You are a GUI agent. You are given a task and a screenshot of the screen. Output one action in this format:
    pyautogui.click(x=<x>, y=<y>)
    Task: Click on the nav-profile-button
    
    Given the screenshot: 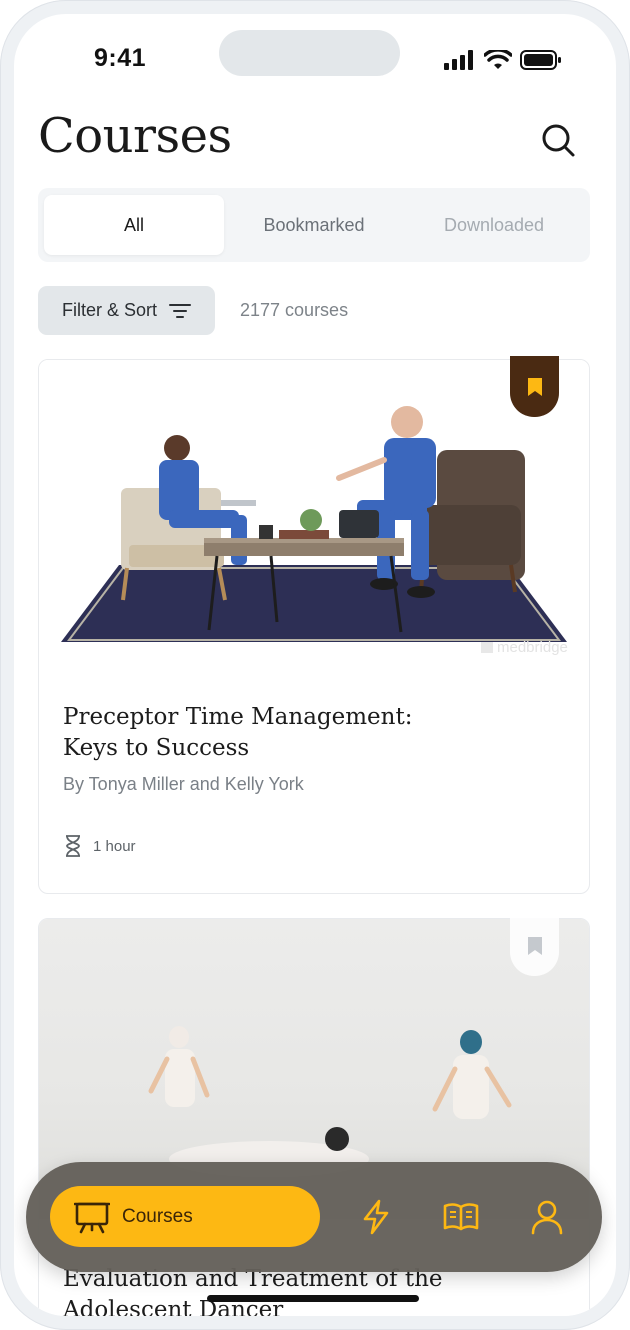 What is the action you would take?
    pyautogui.click(x=547, y=1217)
    